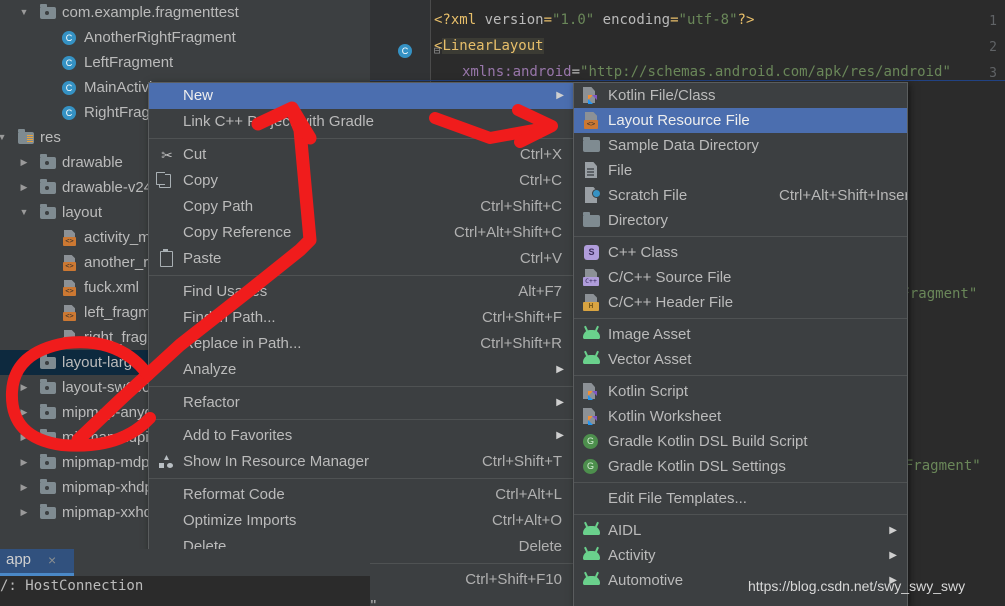 This screenshot has width=1005, height=606. I want to click on submenu-item: Activity ▶, so click(740, 555).